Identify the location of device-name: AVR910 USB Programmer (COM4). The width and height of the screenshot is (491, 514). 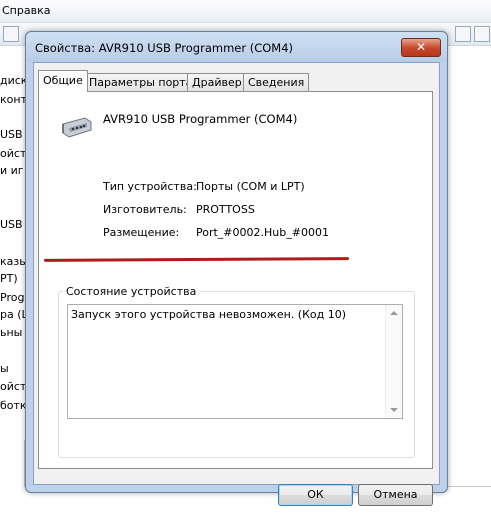
(200, 119).